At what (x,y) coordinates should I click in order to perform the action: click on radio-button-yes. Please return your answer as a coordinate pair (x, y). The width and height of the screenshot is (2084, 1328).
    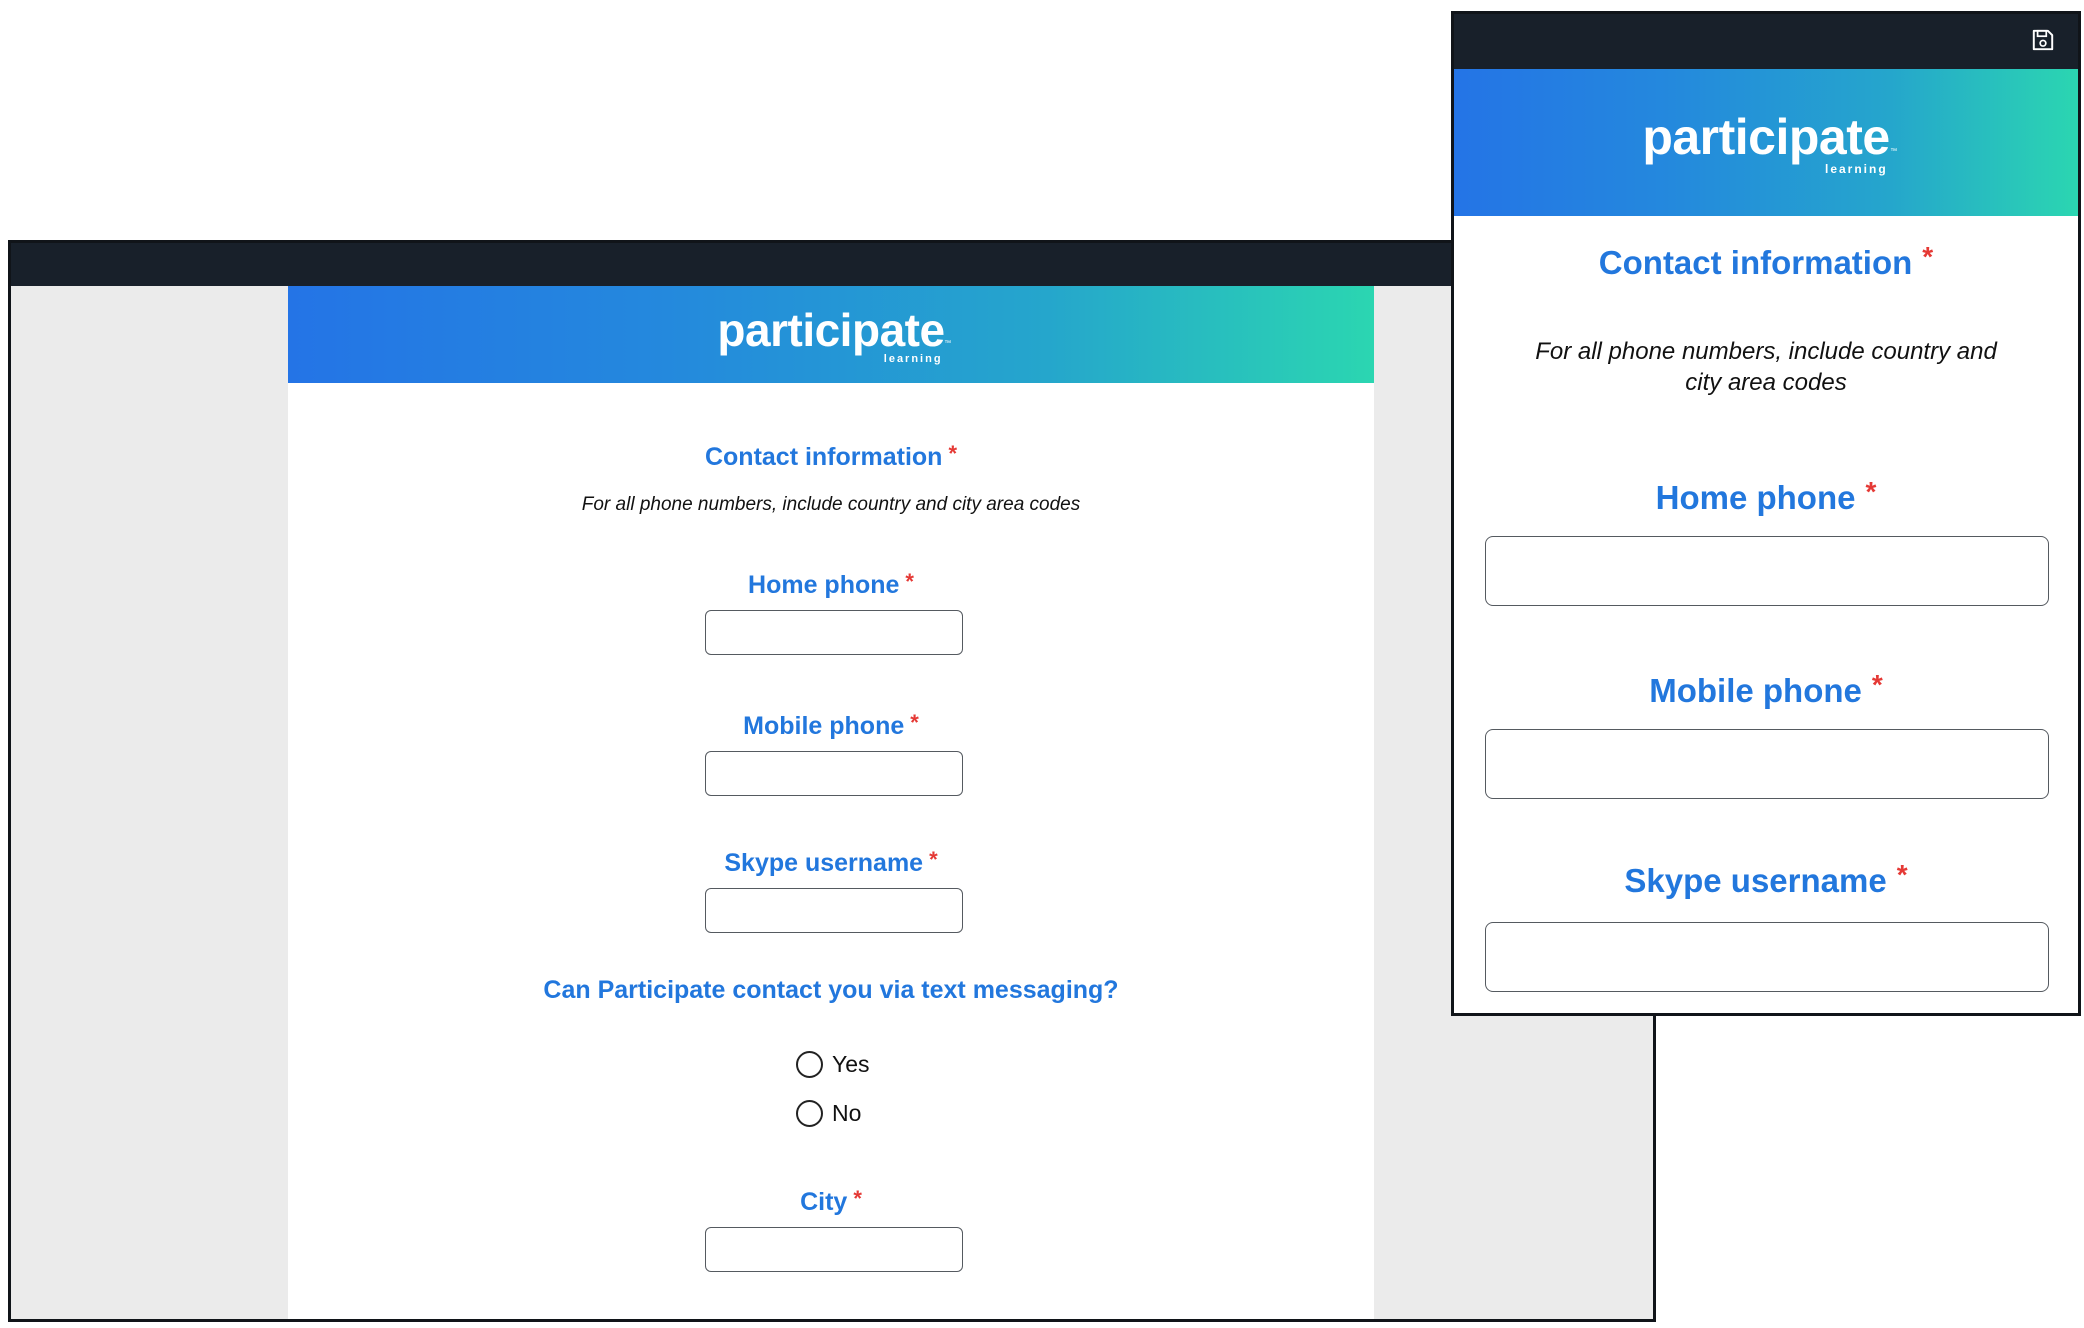
    Looking at the image, I should click on (809, 1064).